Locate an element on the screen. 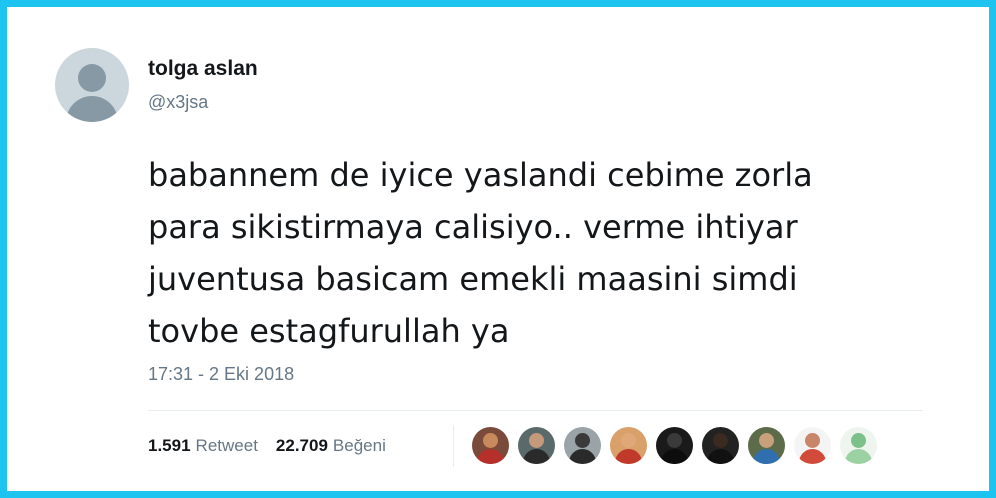  user-handle: @x3jsa is located at coordinates (178, 102).